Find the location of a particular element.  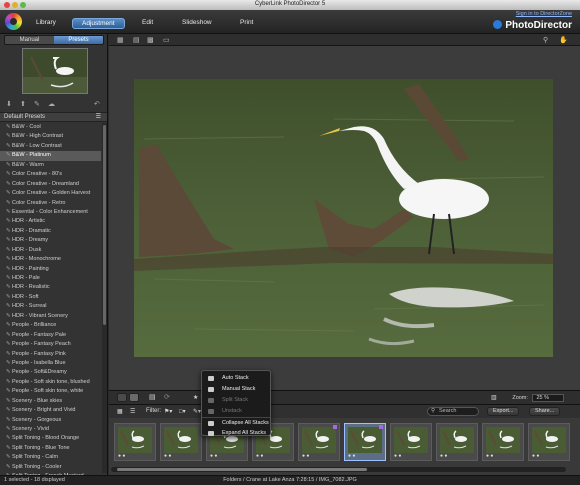

preset-item: ✎HDR - Pale is located at coordinates (50, 278).